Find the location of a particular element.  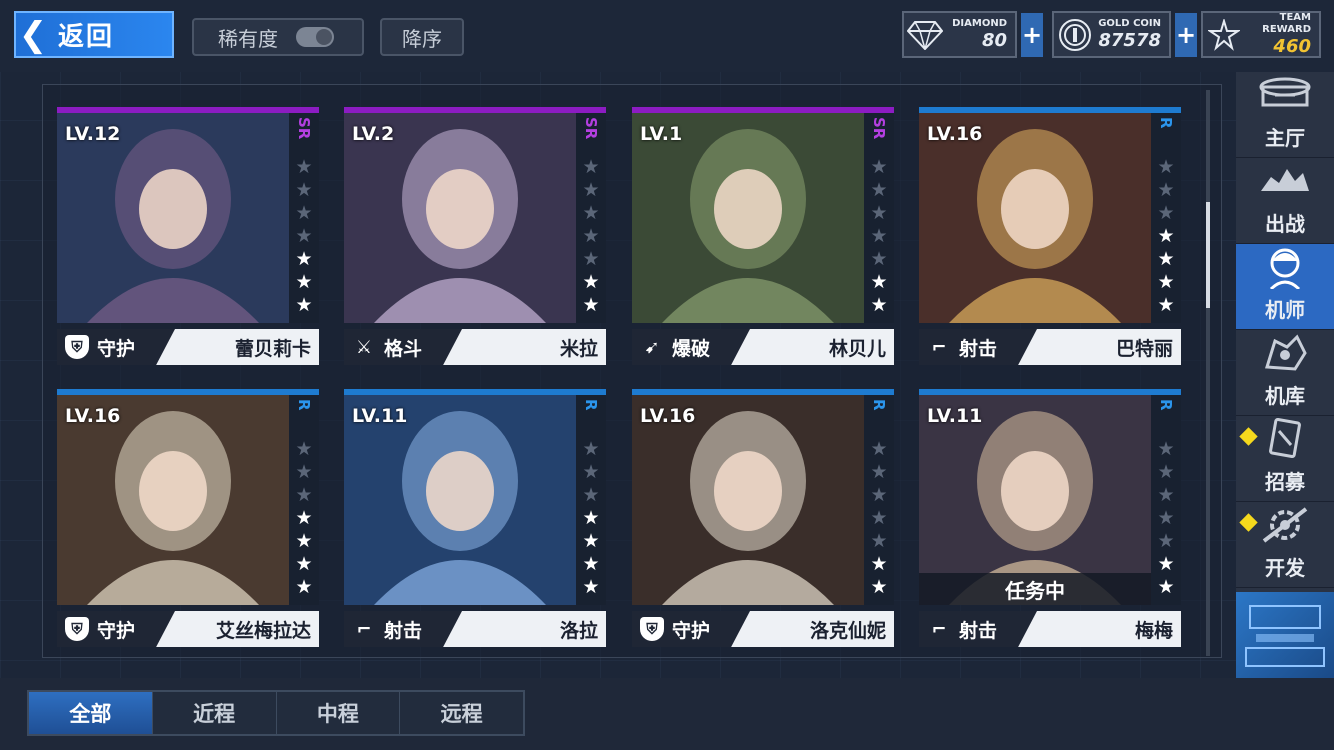

pilot-info-bar: ➹ 爆破 林贝儿 is located at coordinates (763, 347).